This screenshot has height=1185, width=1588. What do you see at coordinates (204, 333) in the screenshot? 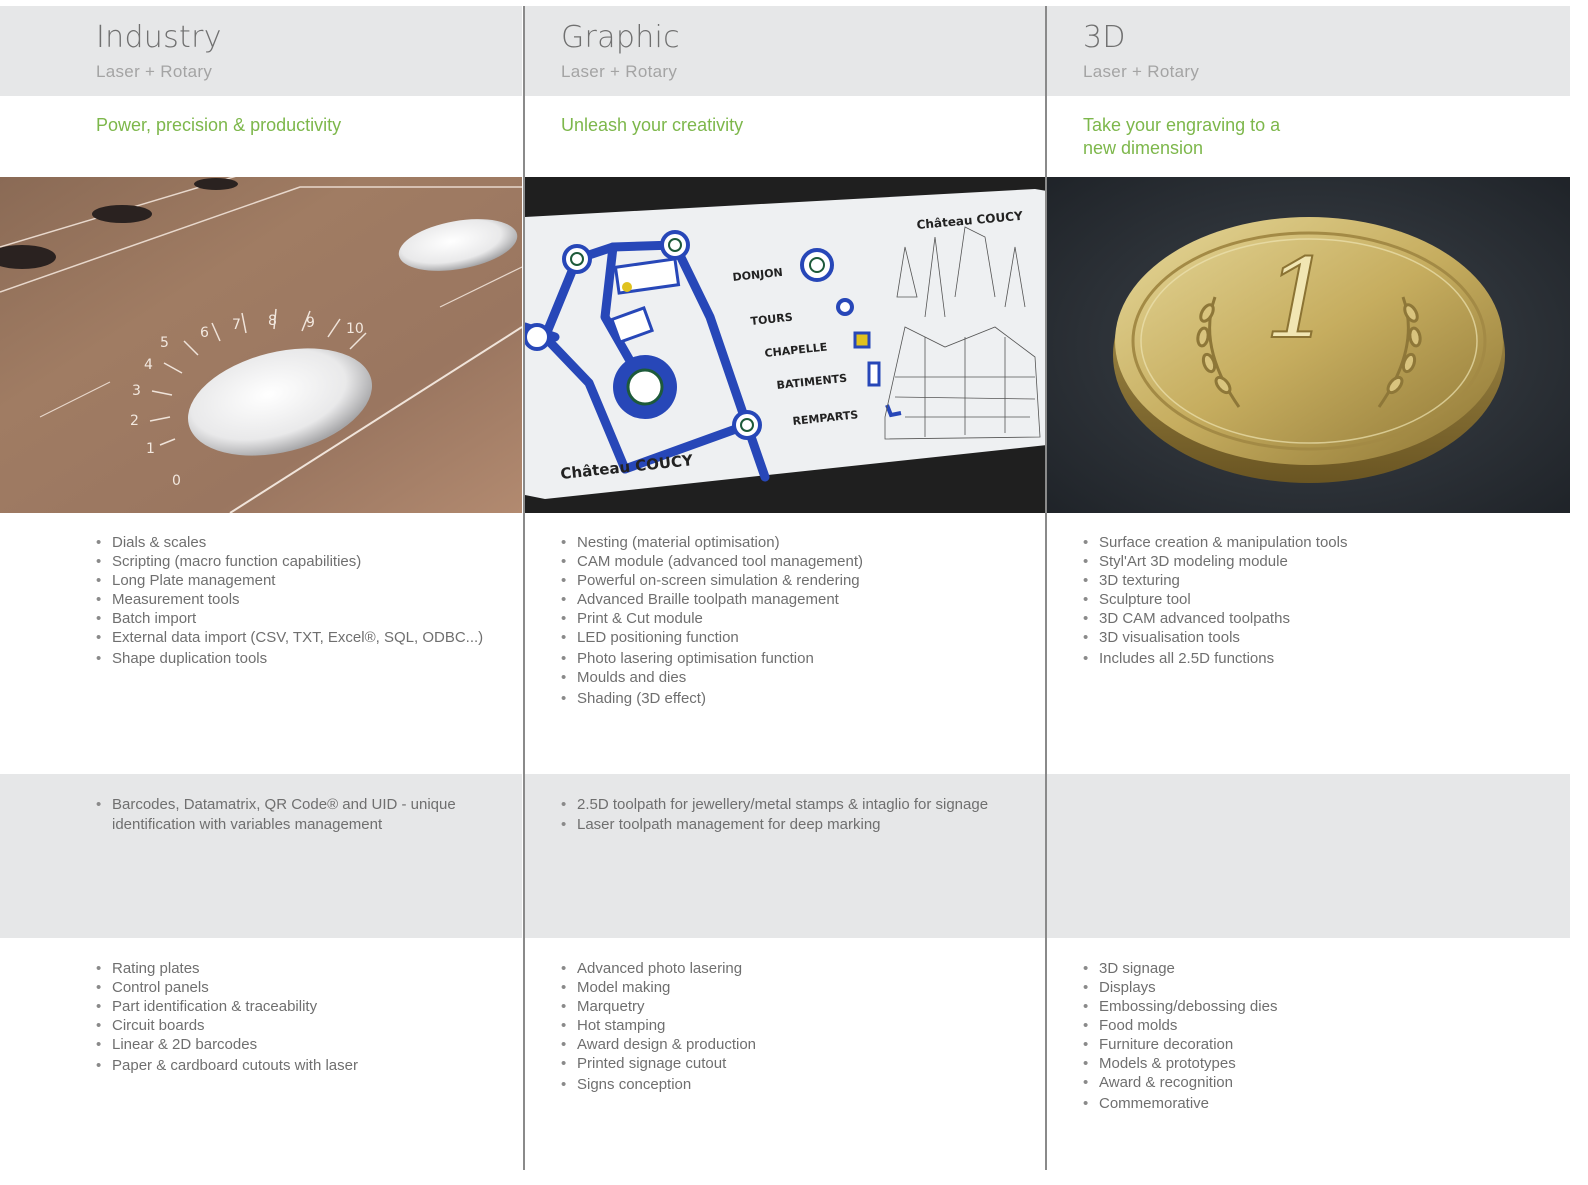
I see `dial-number: 6` at bounding box center [204, 333].